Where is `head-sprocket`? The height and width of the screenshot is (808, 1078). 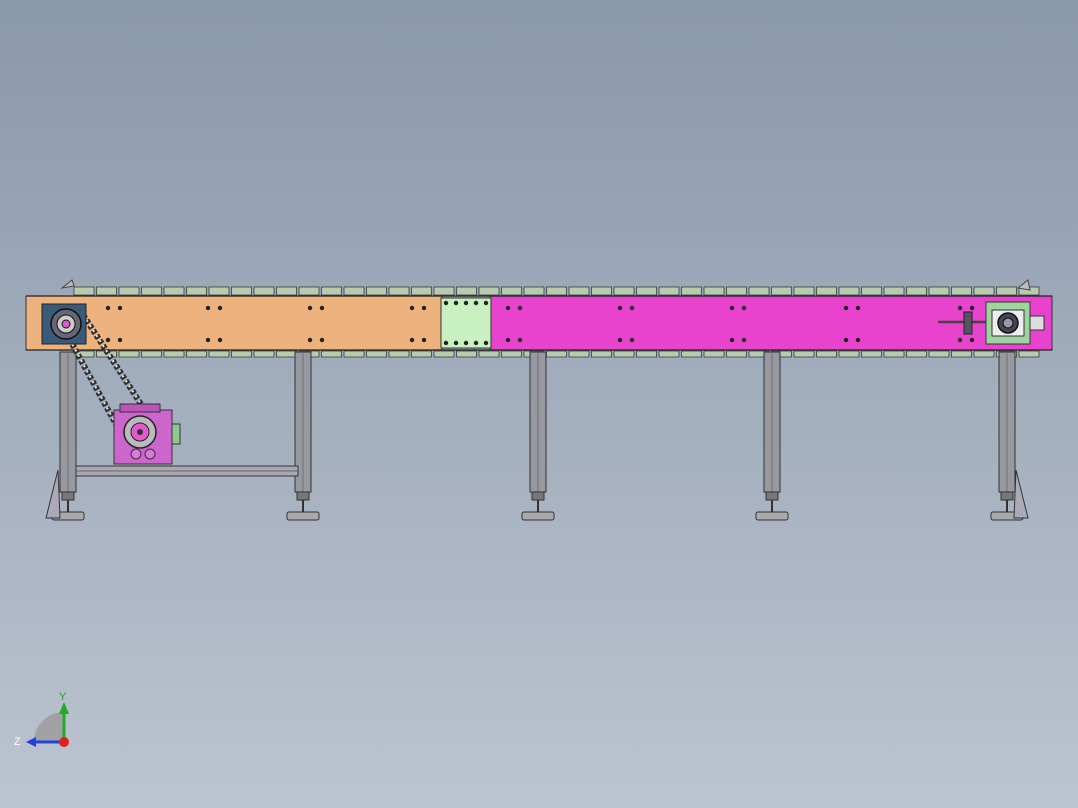
head-sprocket is located at coordinates (64, 324).